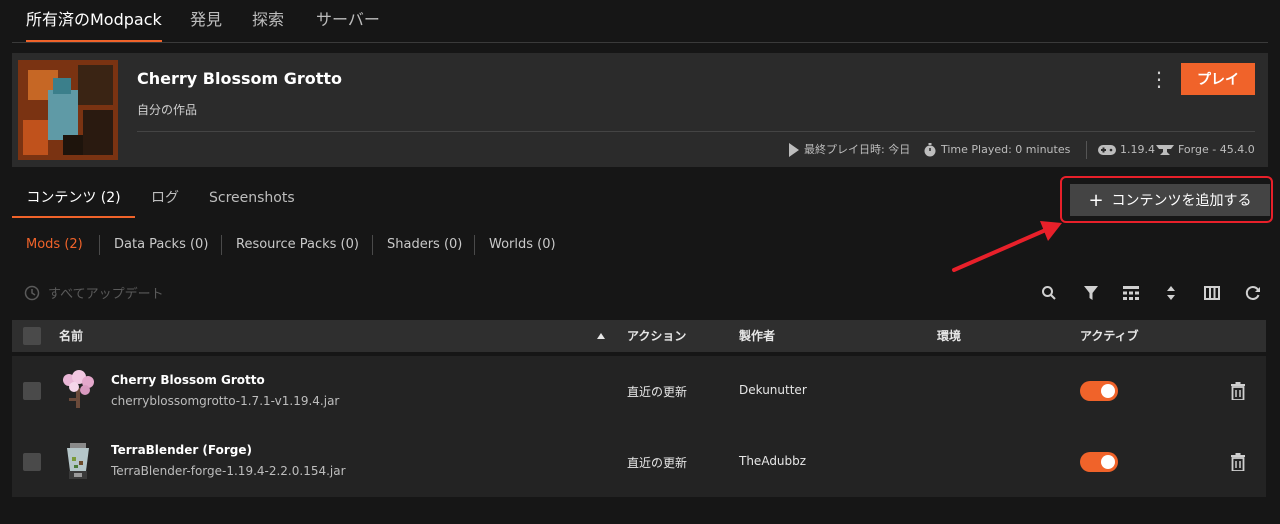  I want to click on subtab-shaders: Shaders (0), so click(424, 245).